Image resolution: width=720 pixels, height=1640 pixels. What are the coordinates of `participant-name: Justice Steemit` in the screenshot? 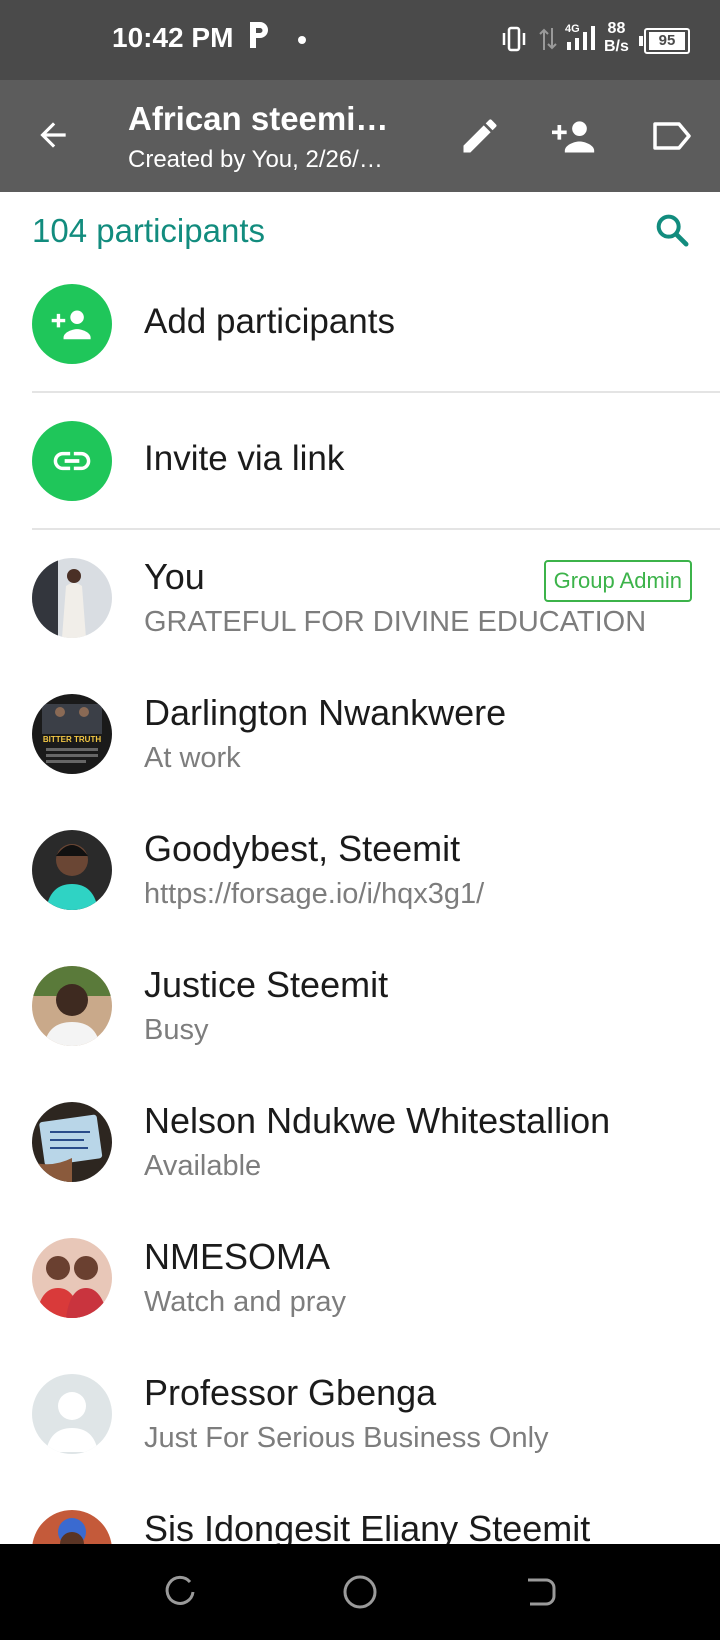 It's located at (266, 984).